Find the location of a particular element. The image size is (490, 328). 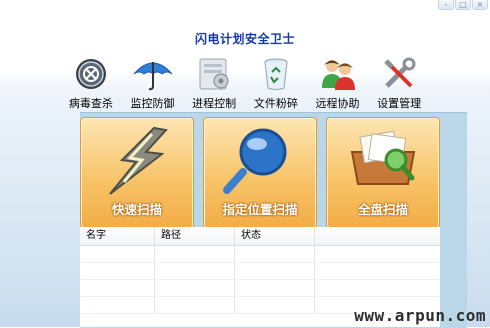

virus-scan-icon is located at coordinates (91, 74).